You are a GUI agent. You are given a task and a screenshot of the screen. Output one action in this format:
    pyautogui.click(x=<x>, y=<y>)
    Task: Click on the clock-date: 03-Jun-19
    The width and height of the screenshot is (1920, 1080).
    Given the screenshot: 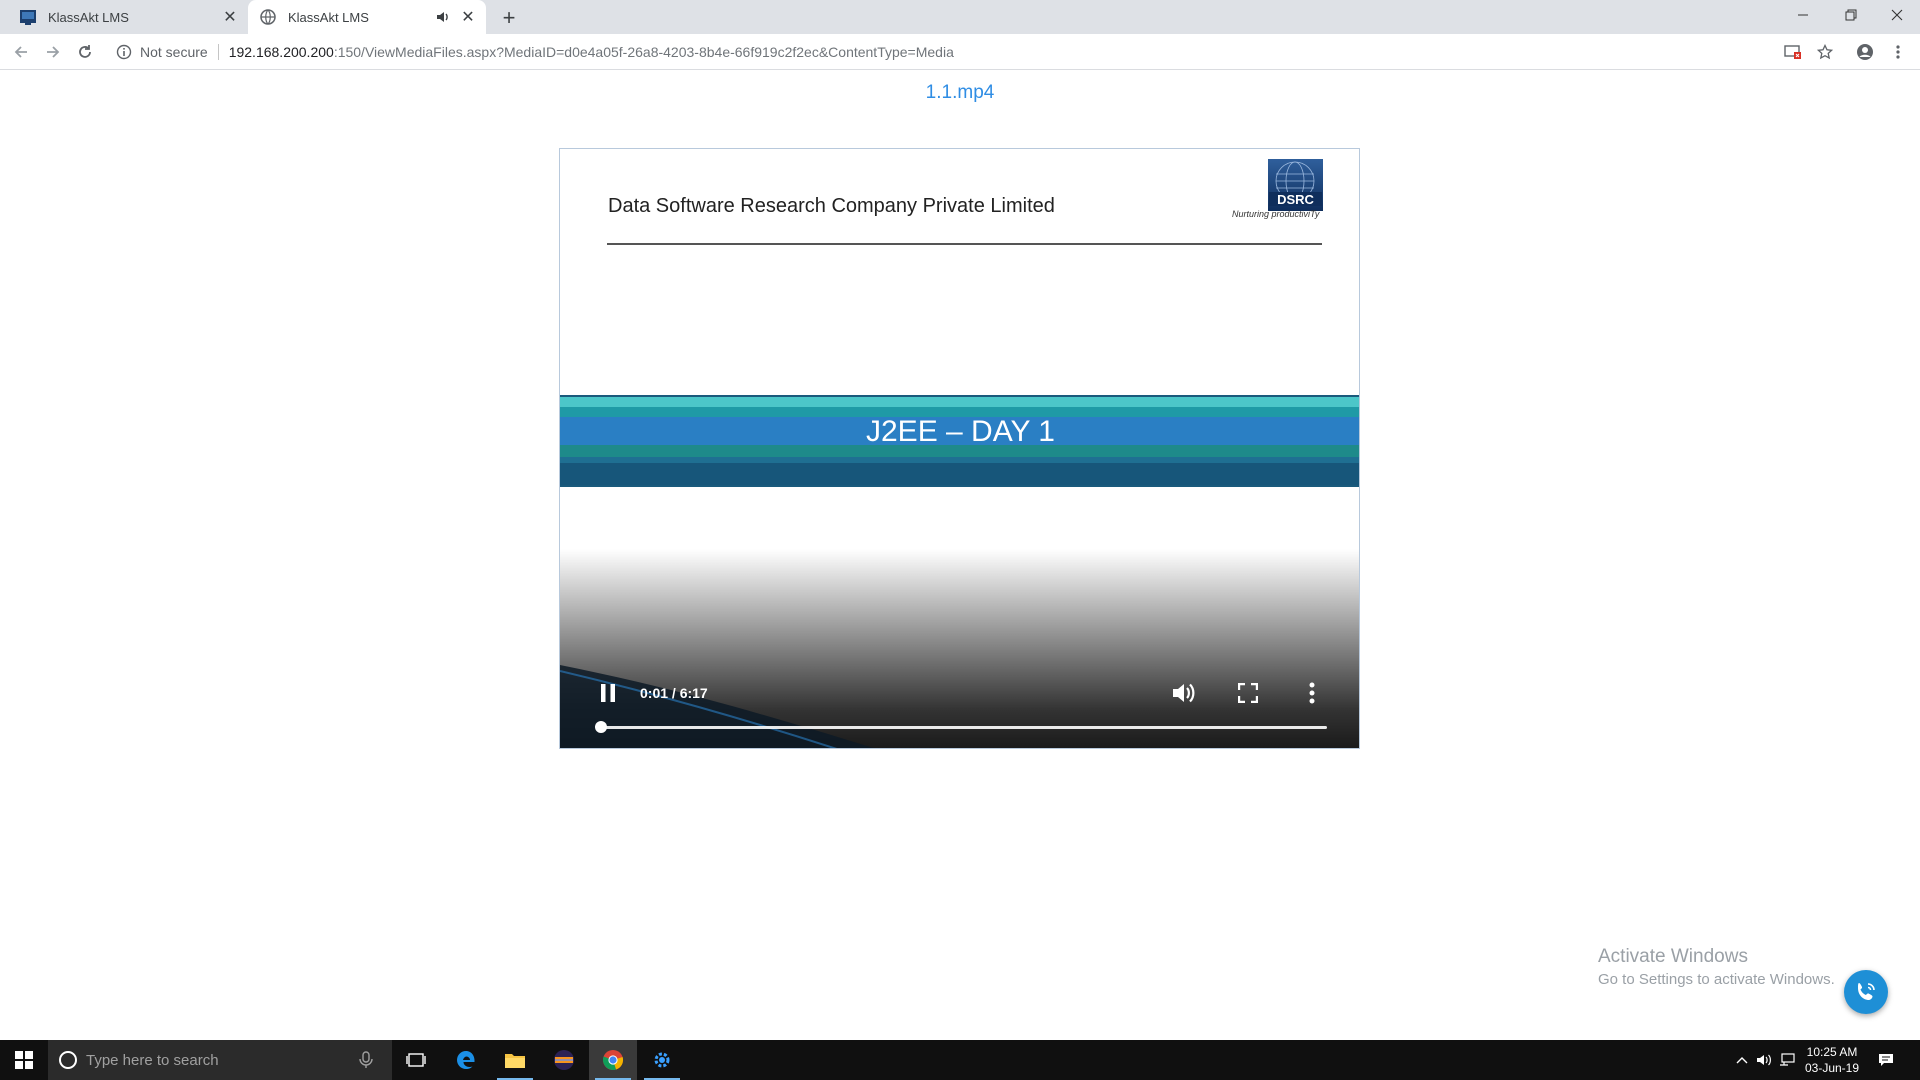 What is the action you would take?
    pyautogui.click(x=1832, y=1068)
    